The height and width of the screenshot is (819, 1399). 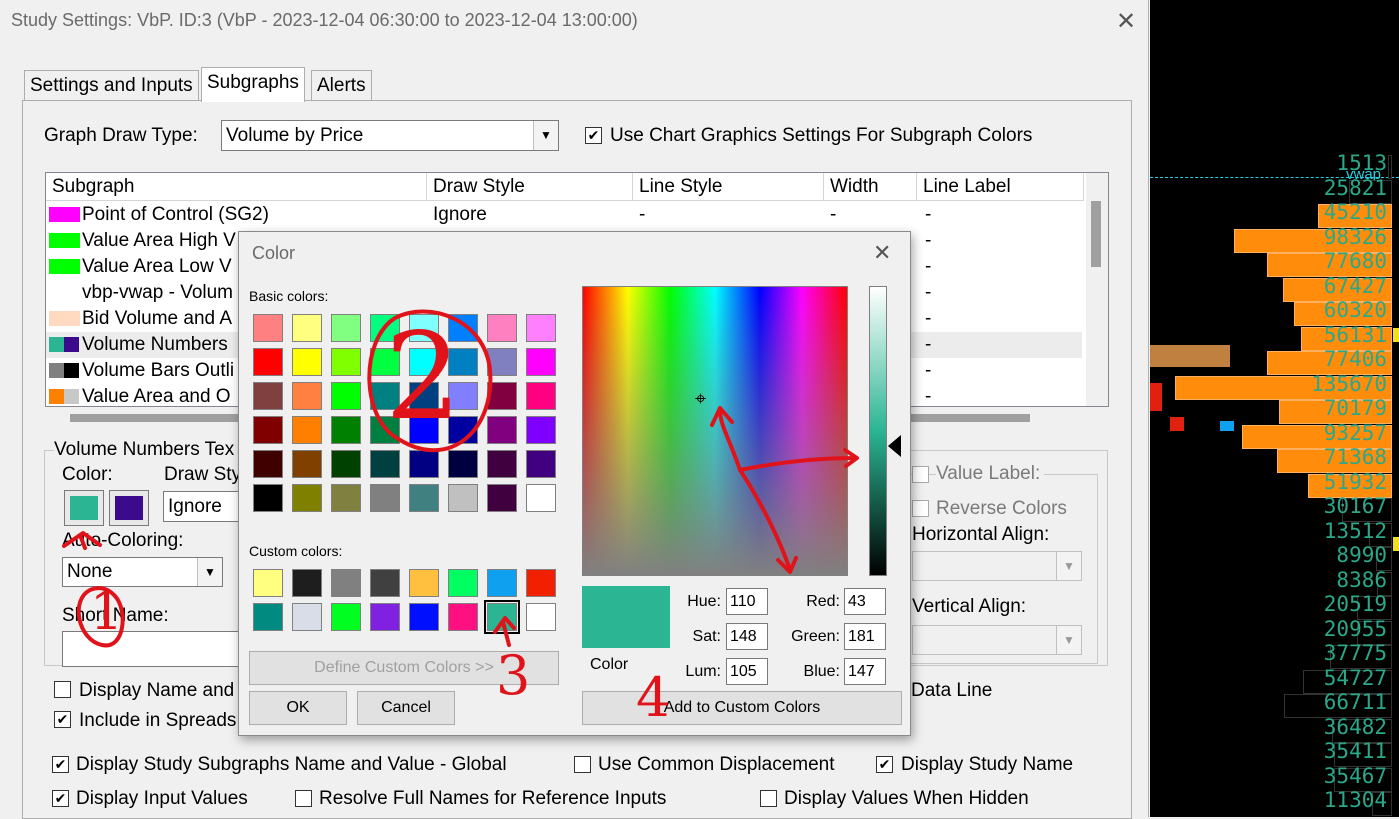 What do you see at coordinates (870, 187) in the screenshot?
I see `col-header-width: Width` at bounding box center [870, 187].